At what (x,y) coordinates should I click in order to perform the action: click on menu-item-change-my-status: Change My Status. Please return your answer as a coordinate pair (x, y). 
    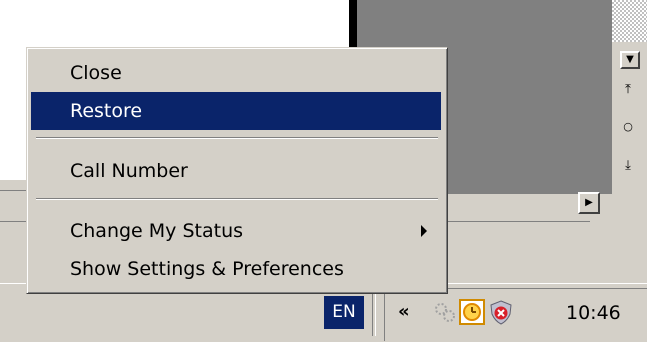
    Looking at the image, I should click on (236, 231).